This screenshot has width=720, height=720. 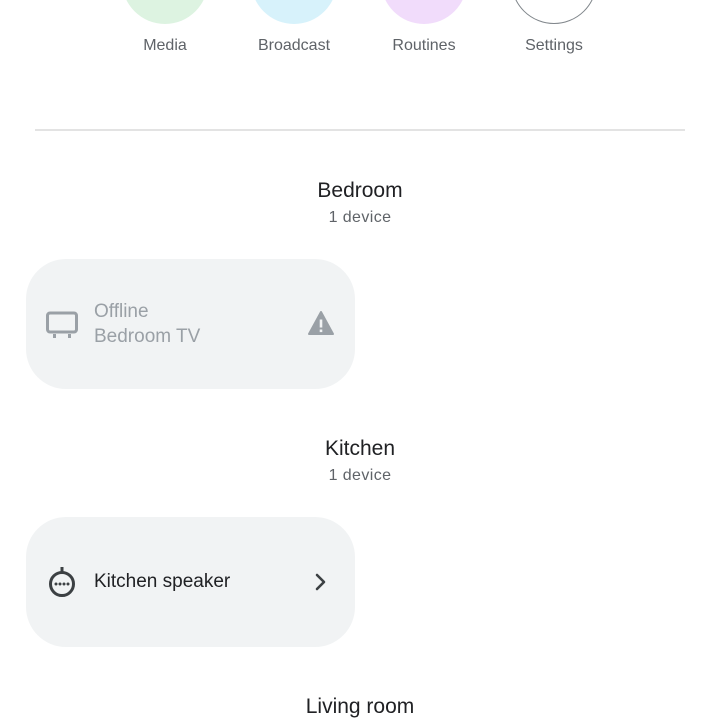 I want to click on settings-icon, so click(x=554, y=12).